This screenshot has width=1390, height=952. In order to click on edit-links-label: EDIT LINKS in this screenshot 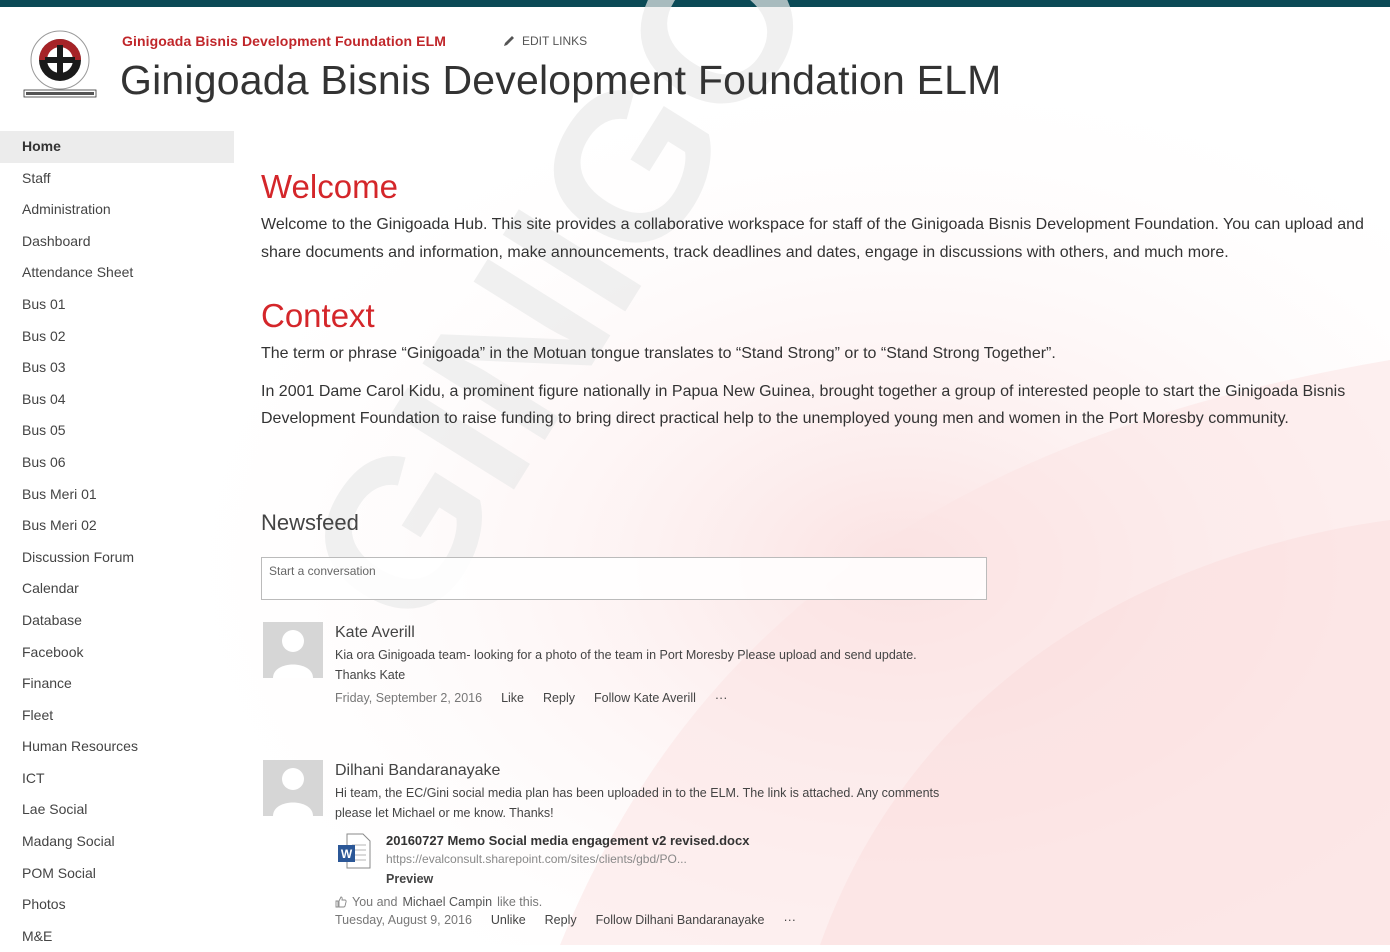, I will do `click(555, 41)`.